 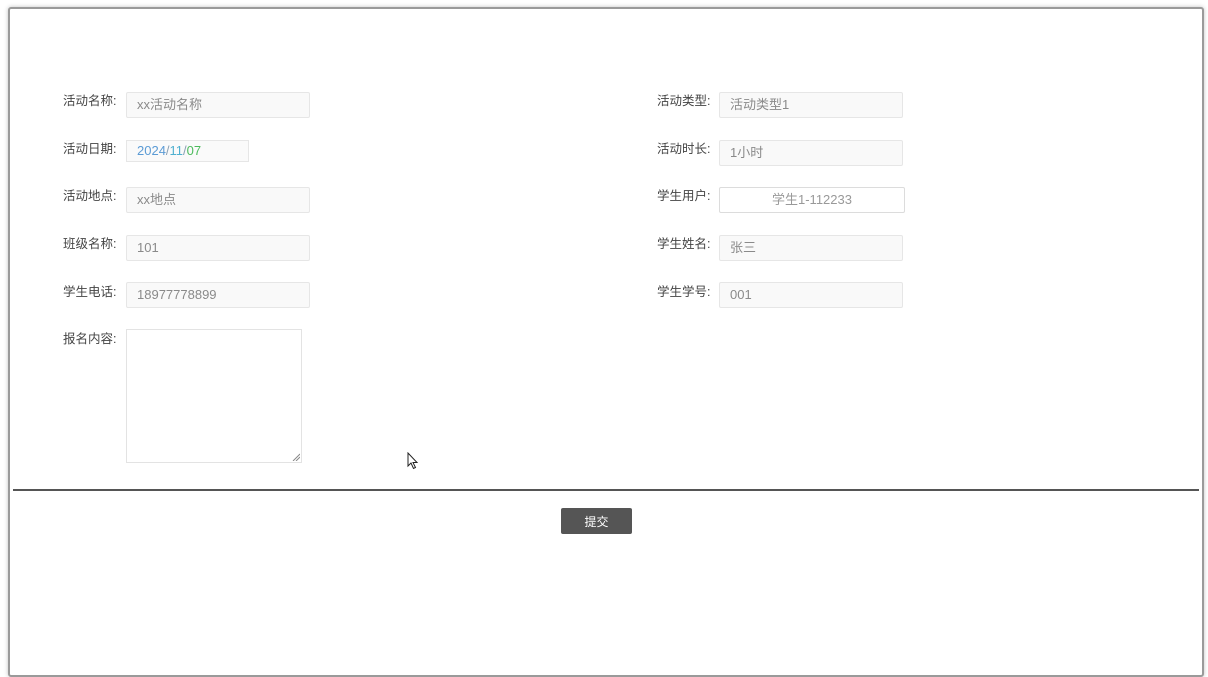 What do you see at coordinates (811, 248) in the screenshot?
I see `student-name-field: 张三` at bounding box center [811, 248].